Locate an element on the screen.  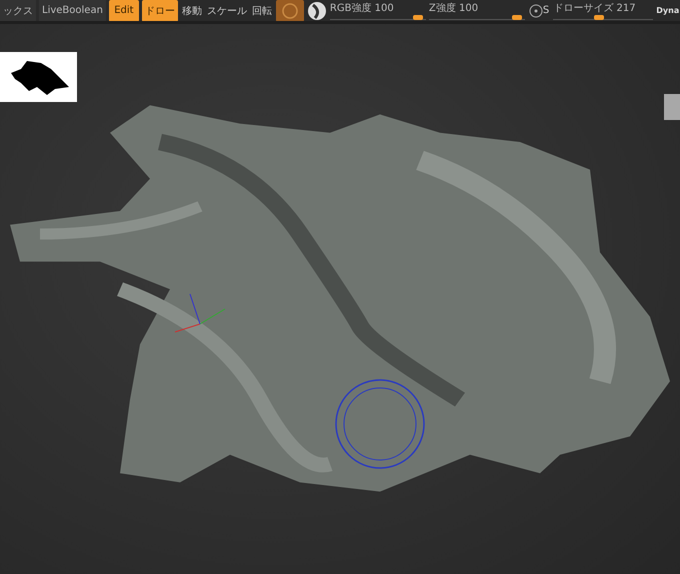
transform-button: 移動 is located at coordinates (191, 10).